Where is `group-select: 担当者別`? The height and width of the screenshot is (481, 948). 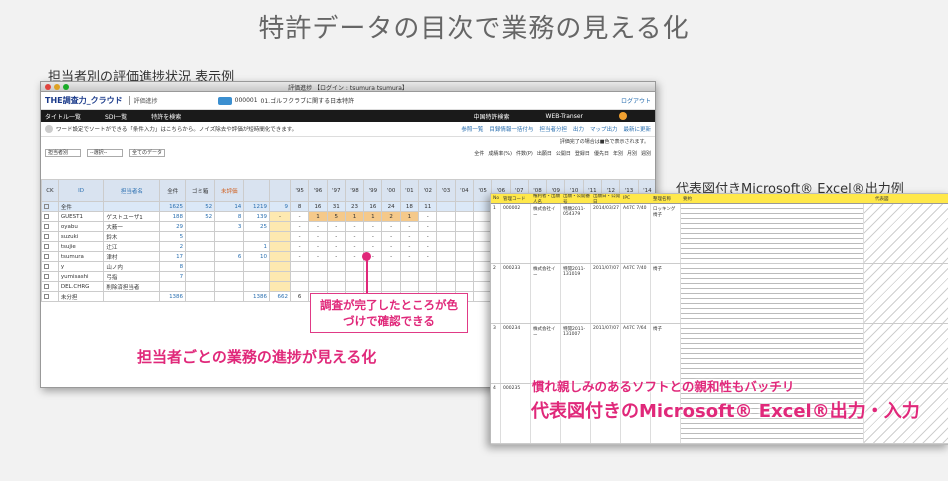 group-select: 担当者別 is located at coordinates (63, 153).